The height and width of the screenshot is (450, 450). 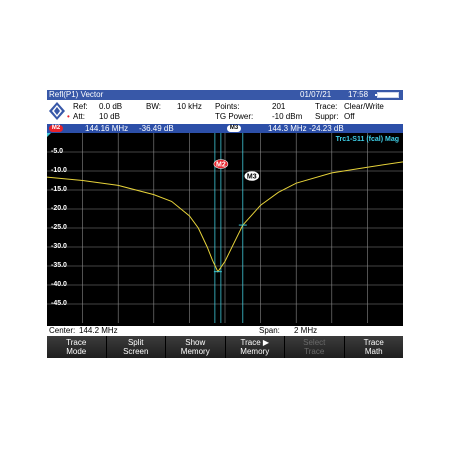 What do you see at coordinates (225, 95) in the screenshot?
I see `title-bar: Refl(P1) Vector 01/07/21 17:58` at bounding box center [225, 95].